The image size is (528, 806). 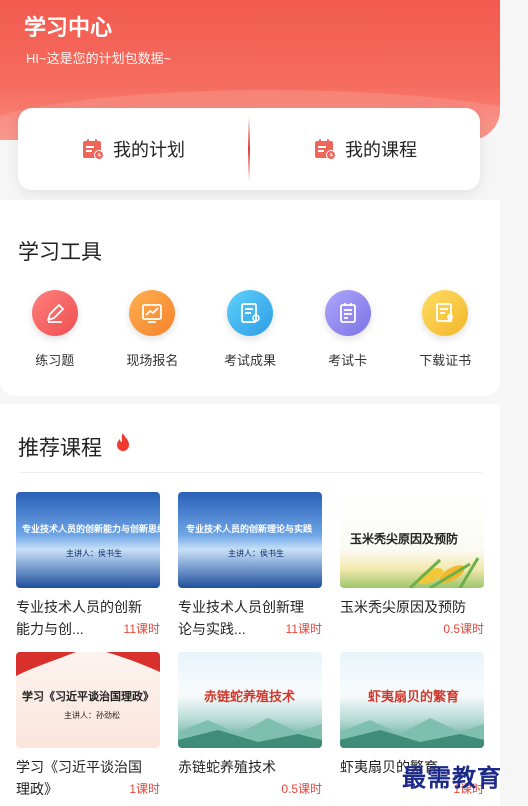 I want to click on plan-course-card: 我的计划 我的课程, so click(x=249, y=149).